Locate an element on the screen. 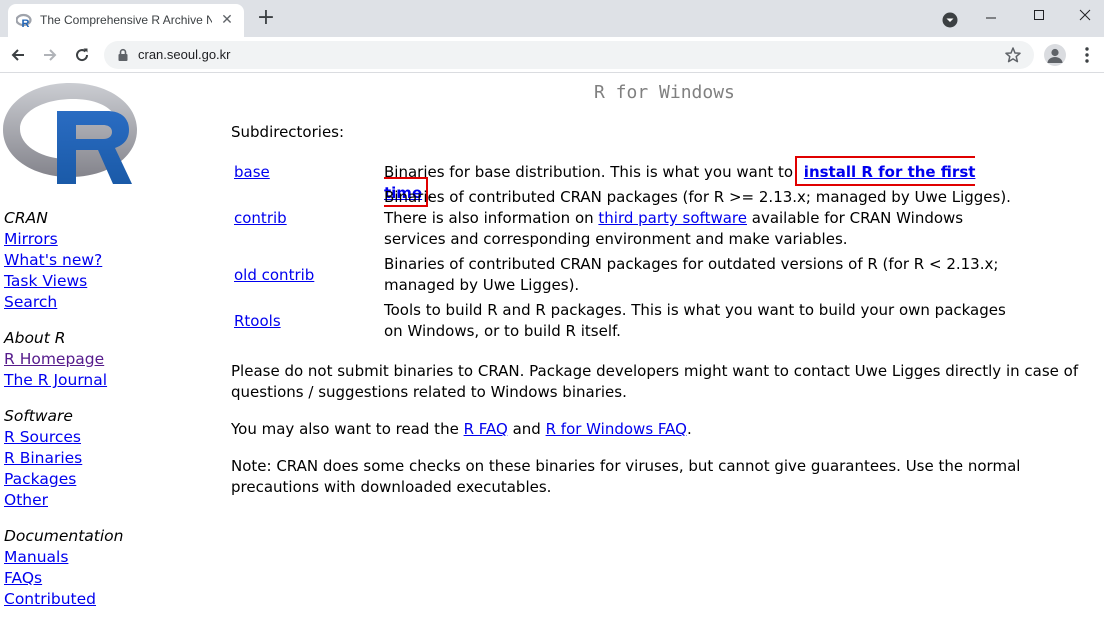  sidebar-link-contributed: Contributed is located at coordinates (104, 599).